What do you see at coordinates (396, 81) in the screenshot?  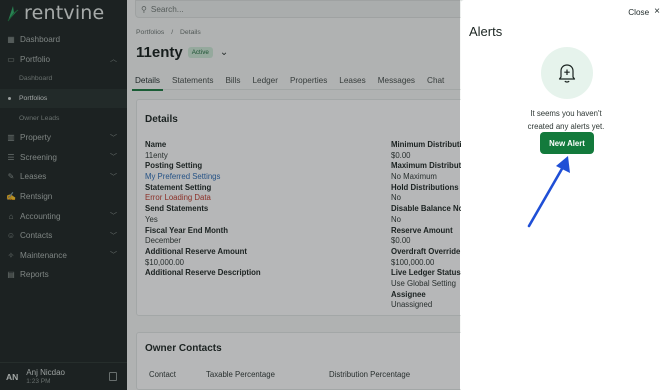 I see `tab-messages: Messages` at bounding box center [396, 81].